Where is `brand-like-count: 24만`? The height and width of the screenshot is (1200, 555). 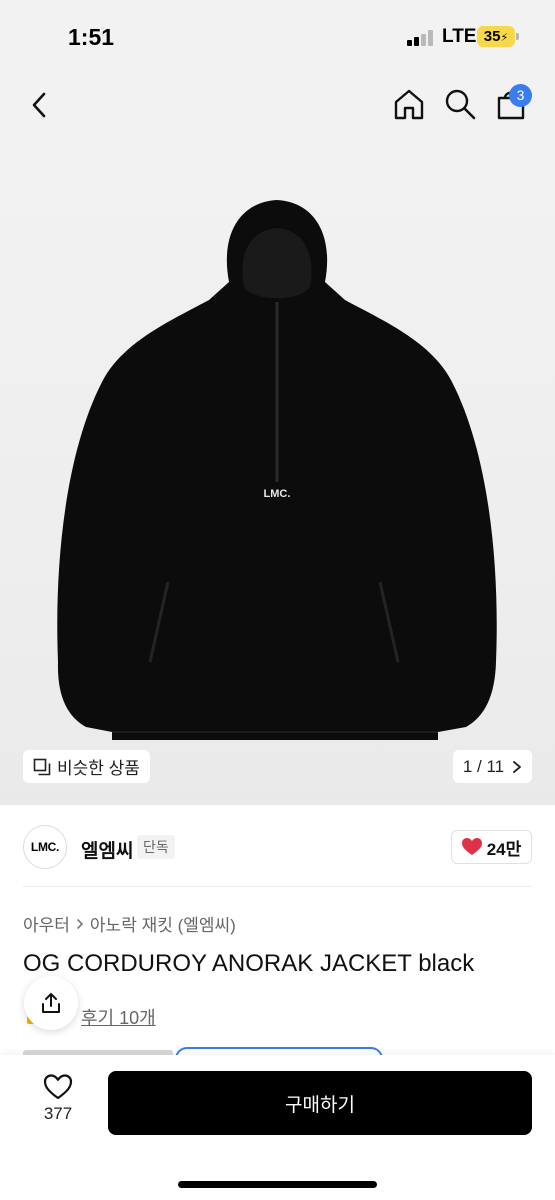
brand-like-count: 24만 is located at coordinates (504, 849).